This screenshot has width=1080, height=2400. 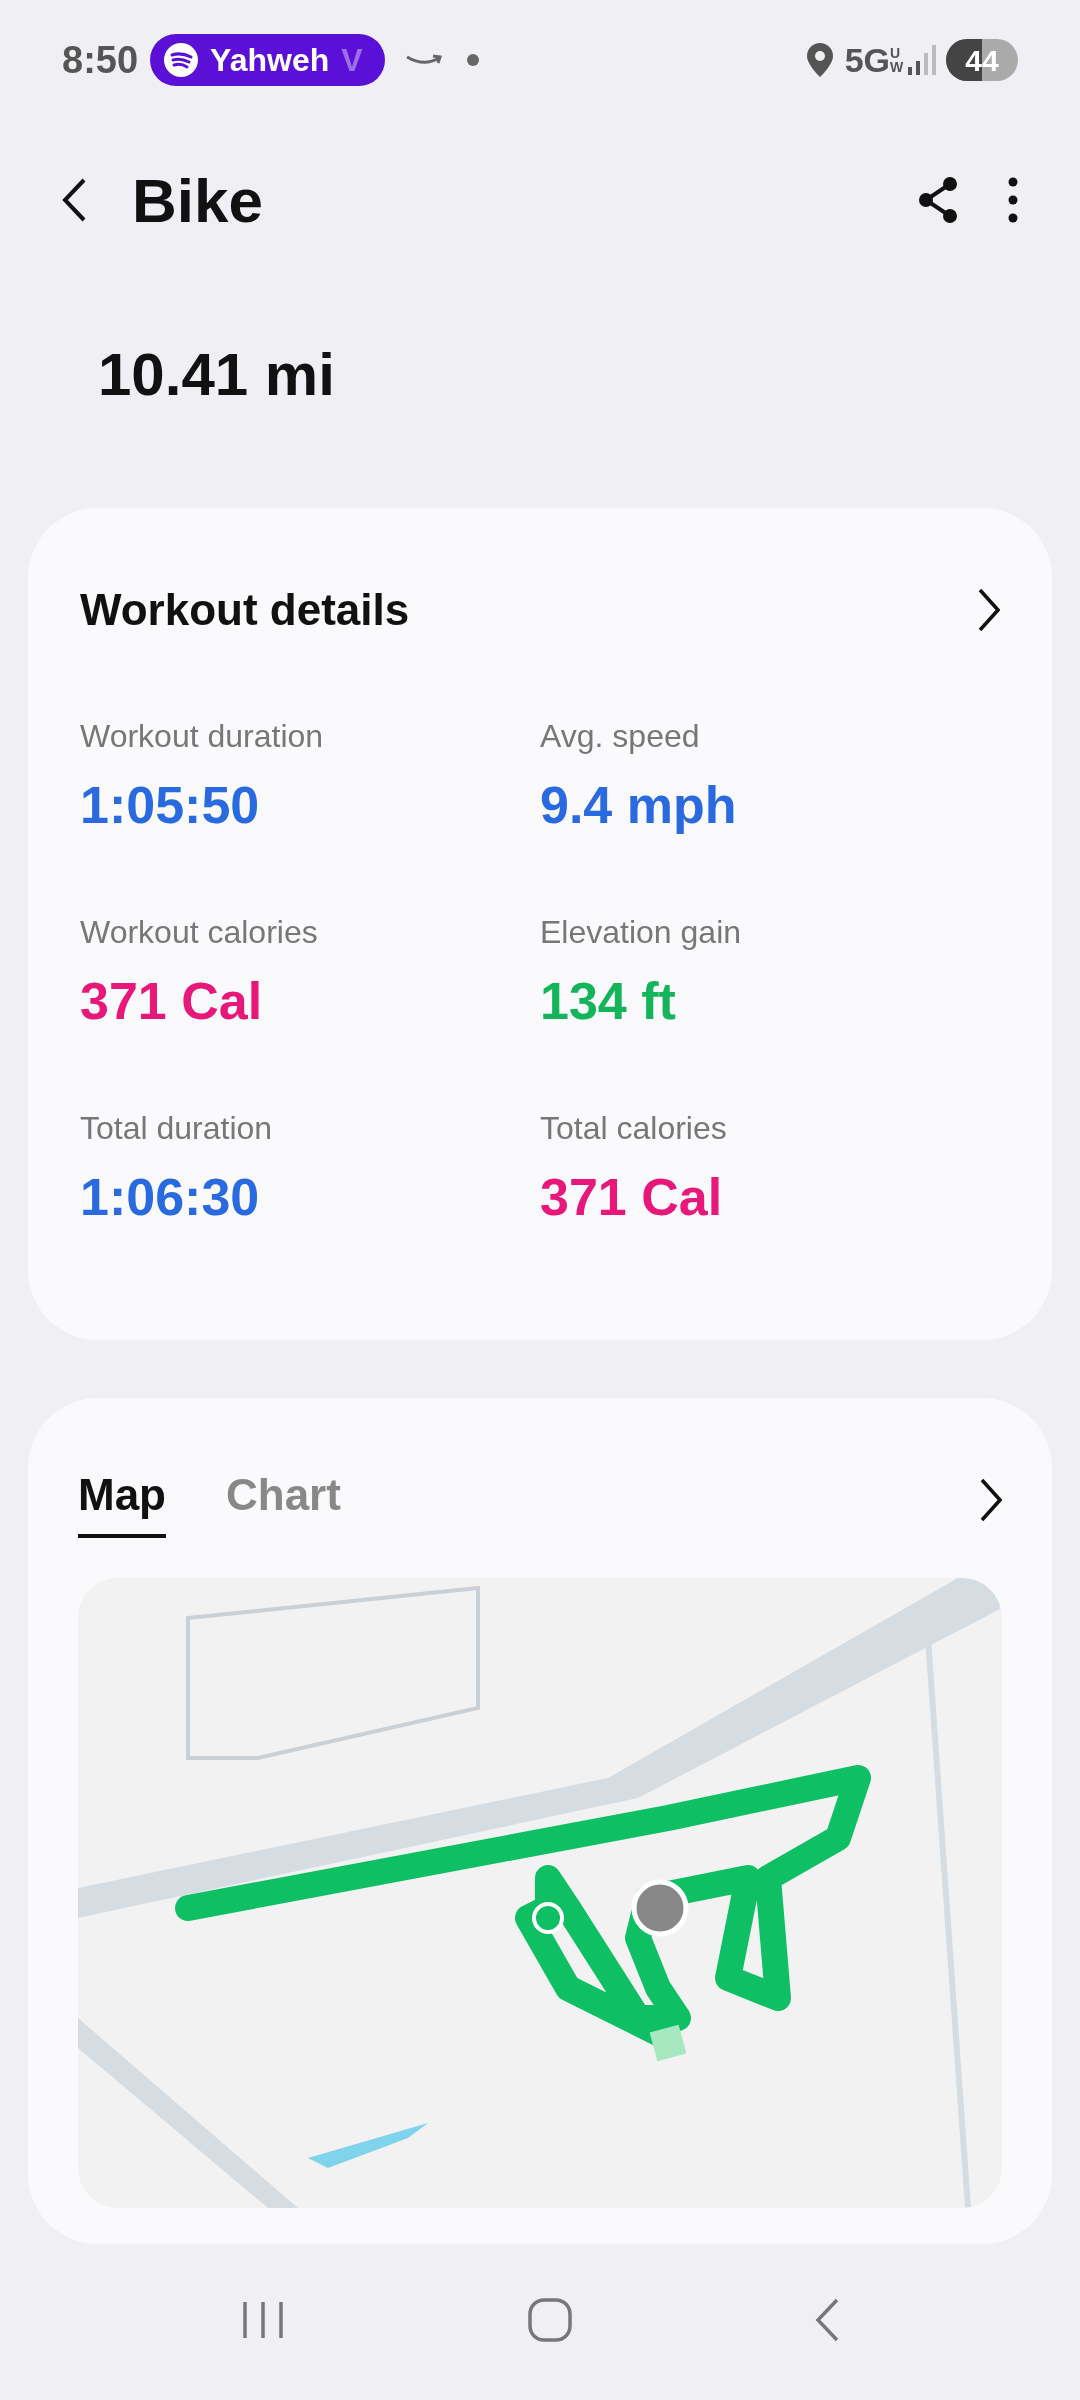 I want to click on smile-arrow-icon, so click(x=423, y=60).